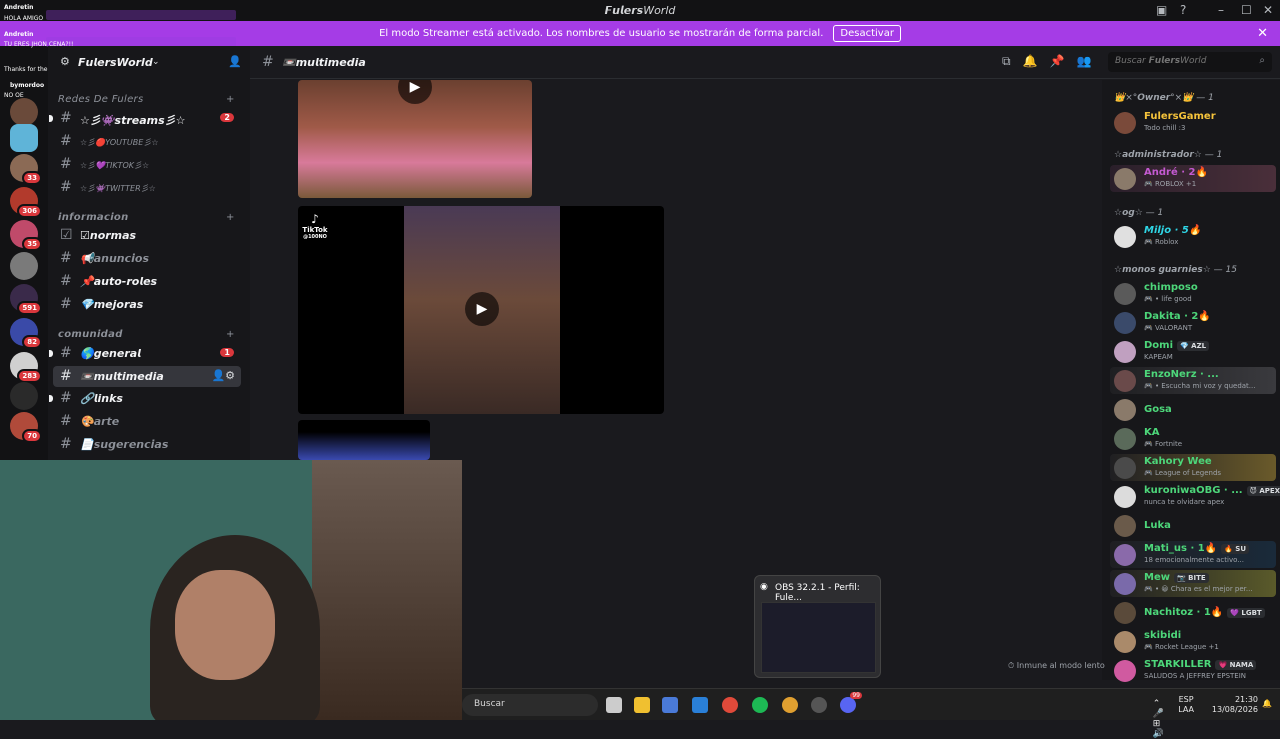 Image resolution: width=1280 pixels, height=739 pixels. What do you see at coordinates (147, 304) in the screenshot?
I see `channel-mejoras: # 💎𝙢𝙚𝙟𝙤𝙧𝙖𝙨` at bounding box center [147, 304].